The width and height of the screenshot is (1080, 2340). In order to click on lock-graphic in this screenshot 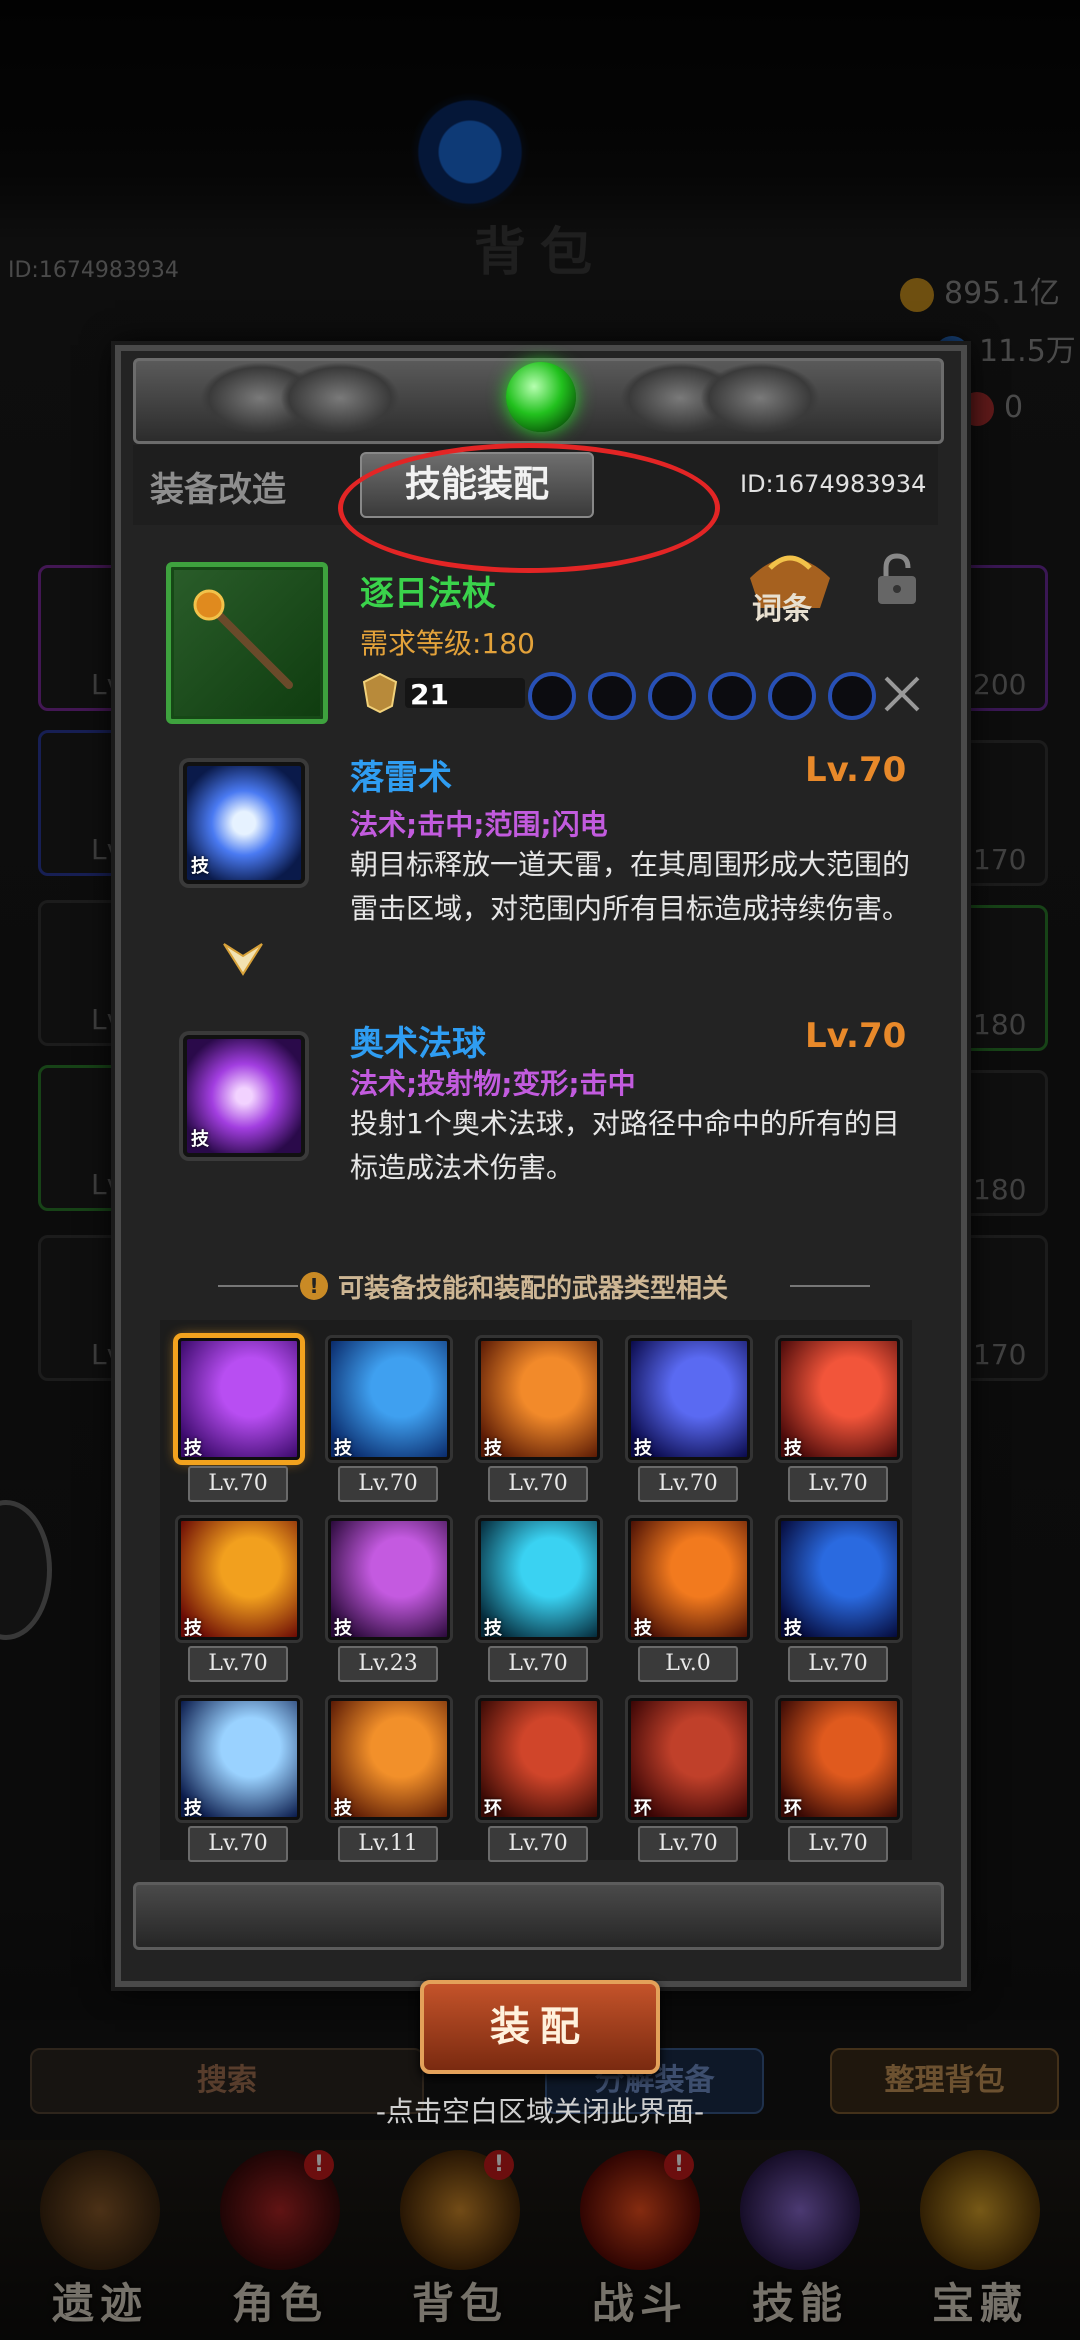, I will do `click(897, 578)`.